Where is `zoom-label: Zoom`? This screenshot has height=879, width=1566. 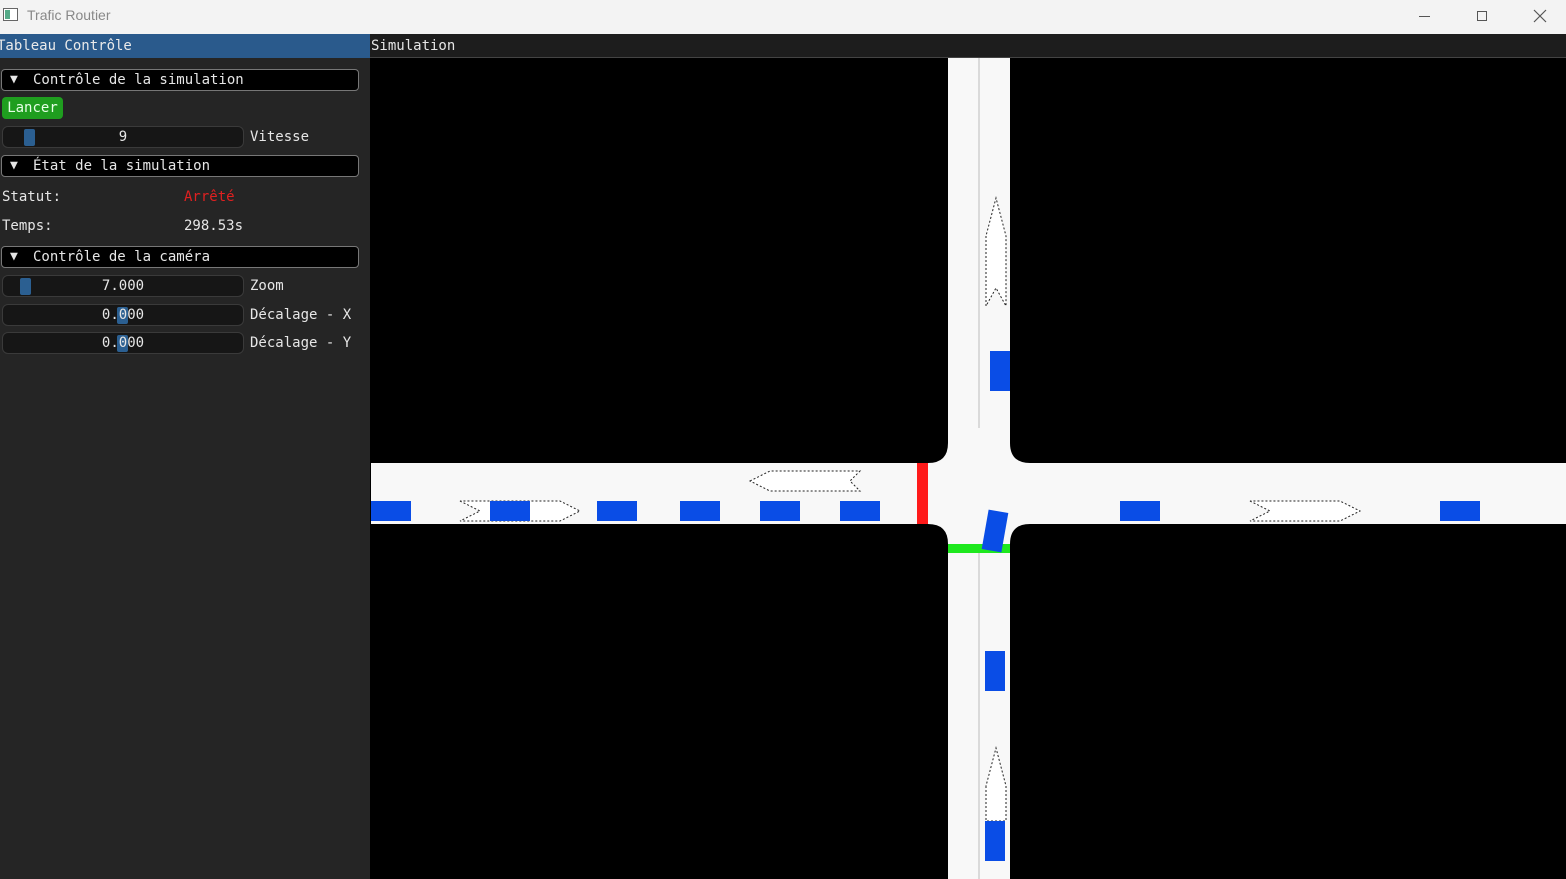 zoom-label: Zoom is located at coordinates (267, 286).